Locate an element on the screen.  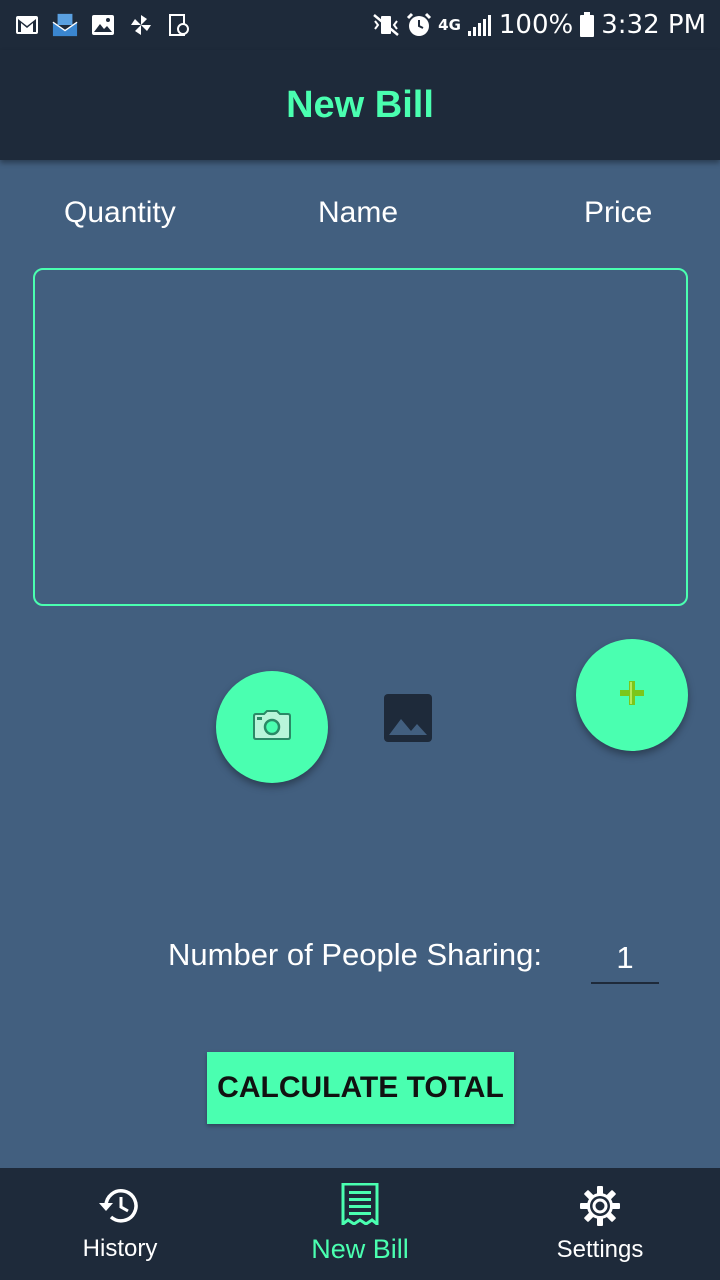
nav-item-new-bill: New Bill is located at coordinates (360, 1224).